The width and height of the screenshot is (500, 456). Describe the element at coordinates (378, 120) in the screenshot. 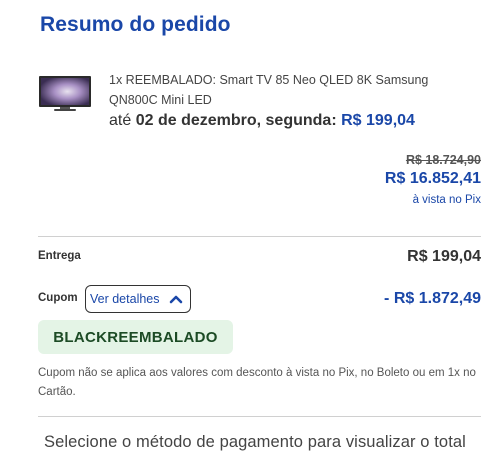

I see `delivery-price: R$ 199,04` at that location.